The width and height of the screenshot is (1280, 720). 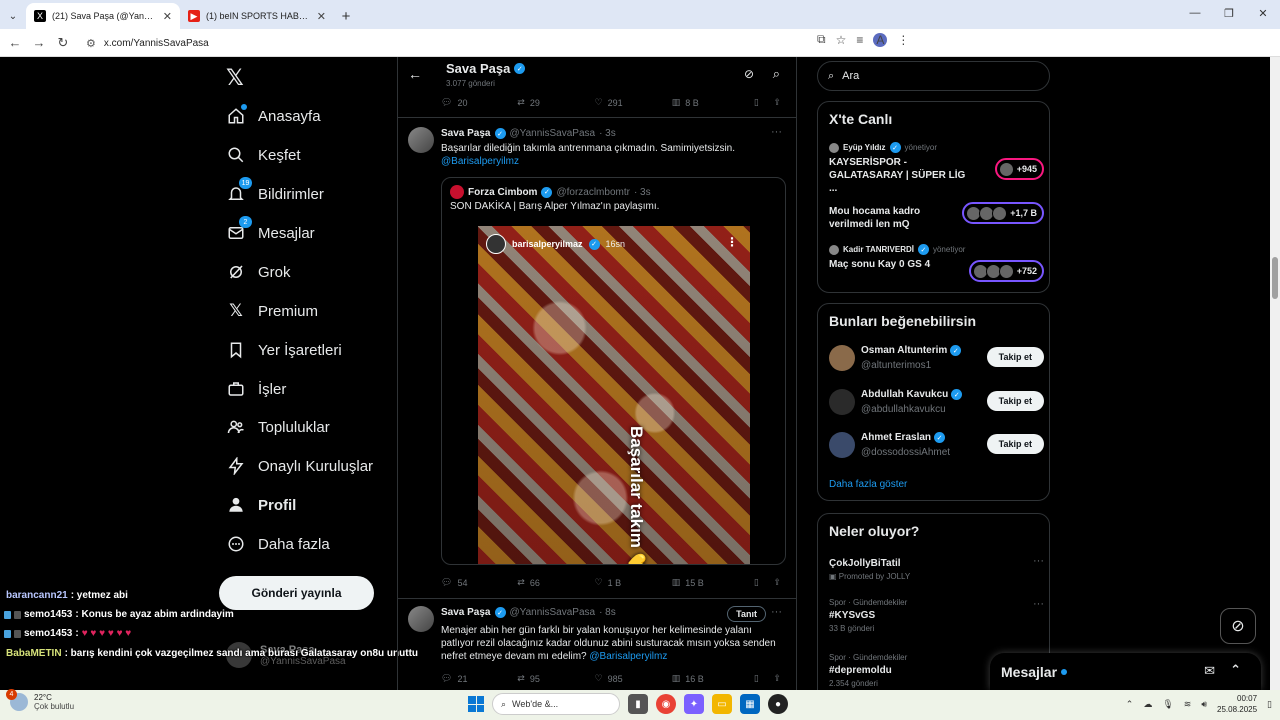 What do you see at coordinates (479, 102) in the screenshot?
I see `reply-button: 💬︎ 20` at bounding box center [479, 102].